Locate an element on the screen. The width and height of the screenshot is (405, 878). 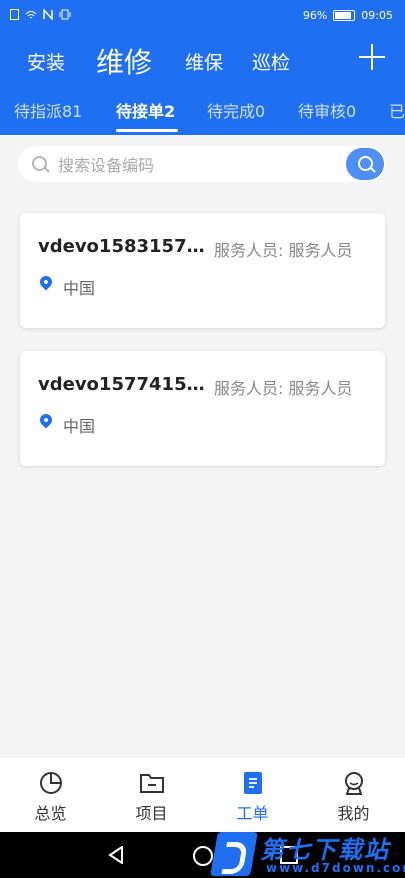
folder-icon is located at coordinates (152, 783).